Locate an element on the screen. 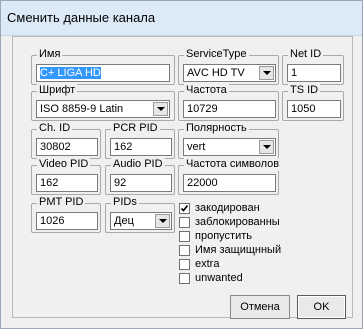  symbol-rate-group: Частота символов 22000 is located at coordinates (230, 176).